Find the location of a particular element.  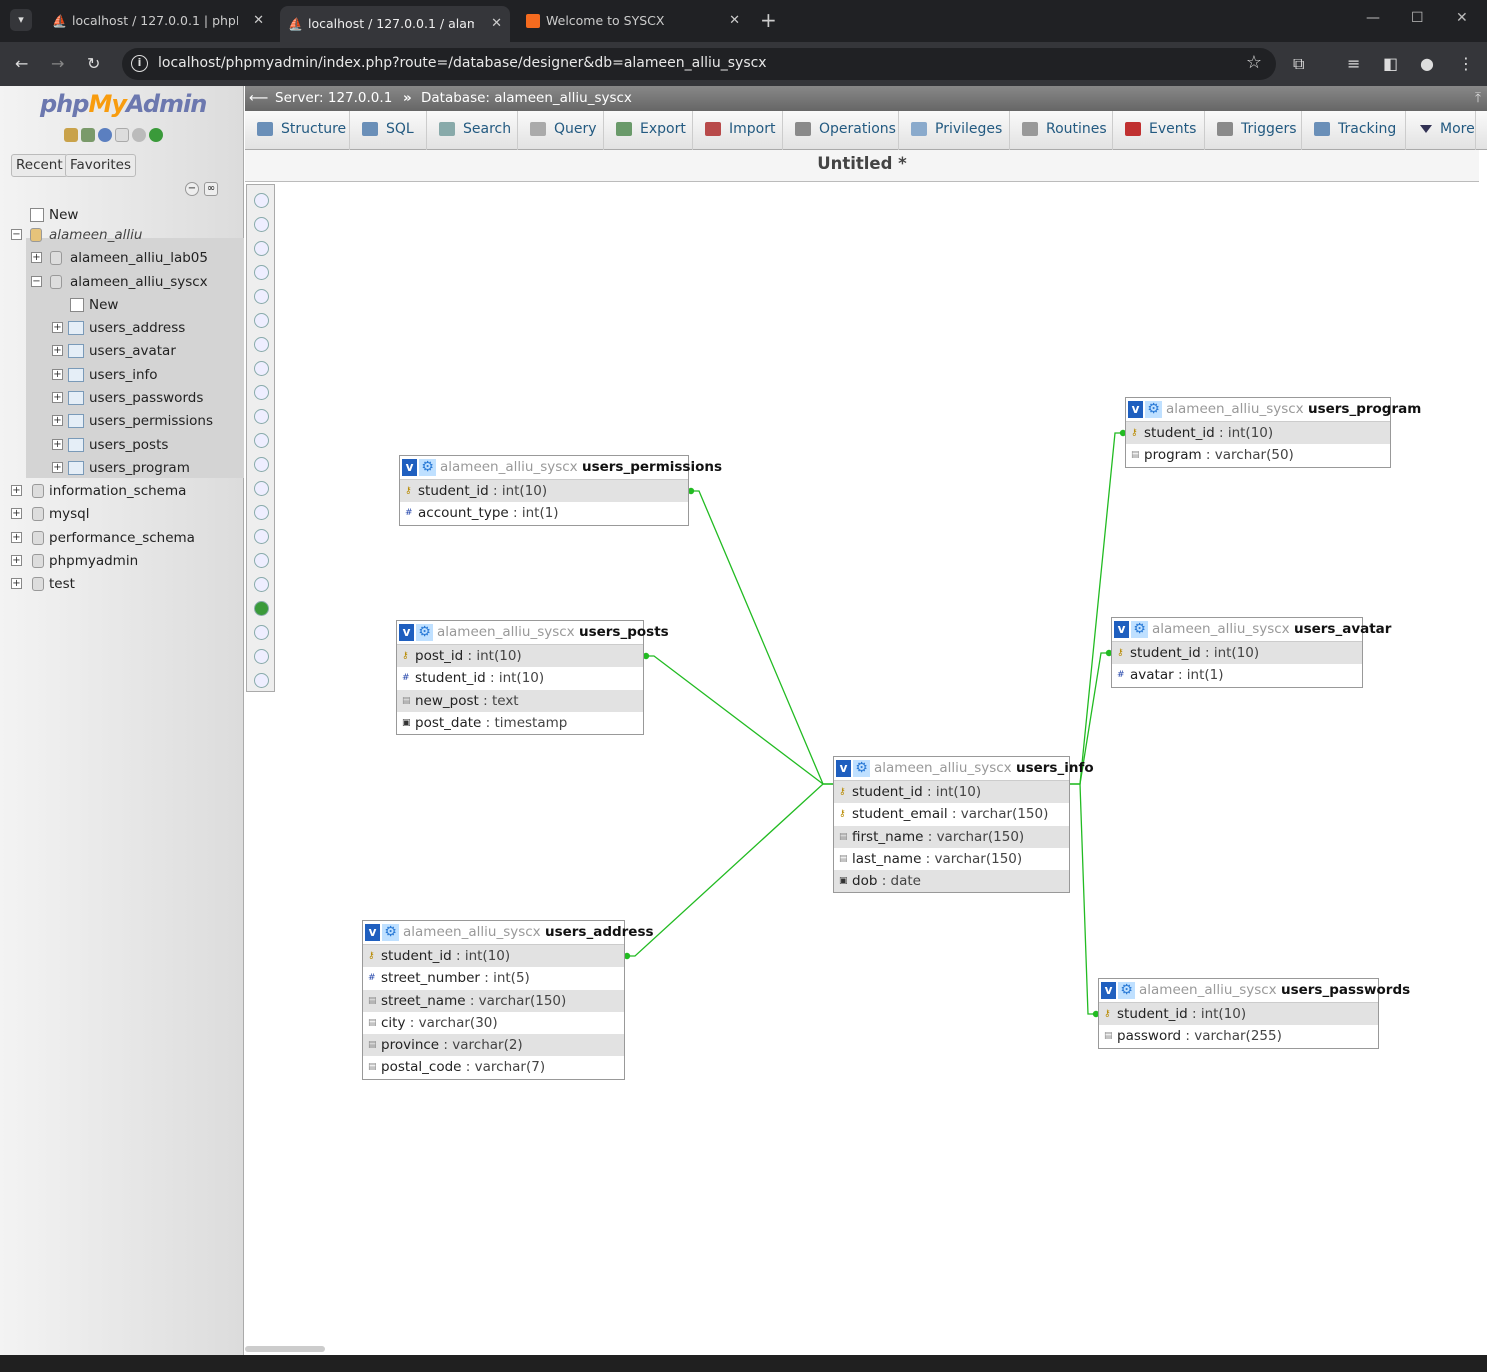

back-icon: ← is located at coordinates (21, 63).